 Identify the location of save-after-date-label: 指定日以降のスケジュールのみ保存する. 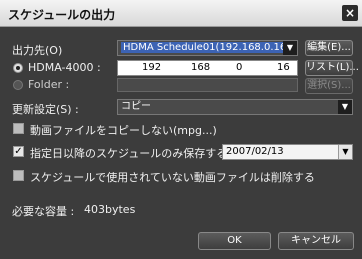
(129, 153).